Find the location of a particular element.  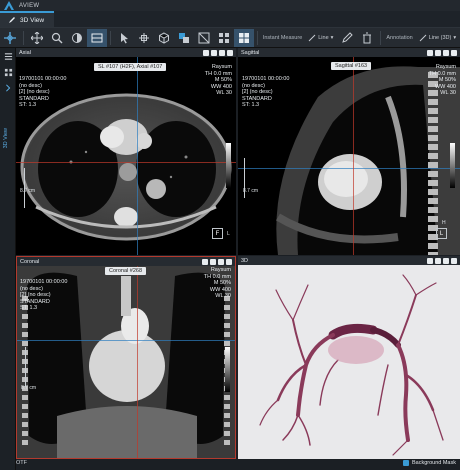

coronal-crosshair-vertical is located at coordinates (137, 362).